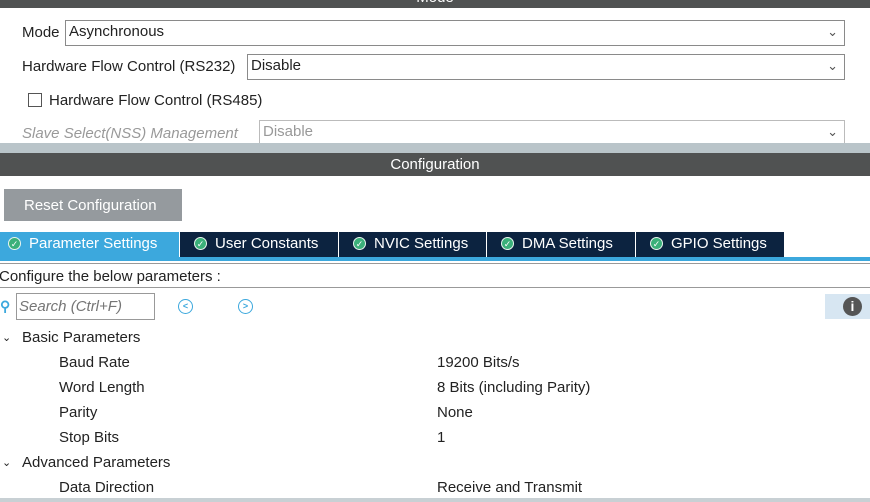  I want to click on tab-dma-settings: ✓ DMA Settings, so click(561, 244).